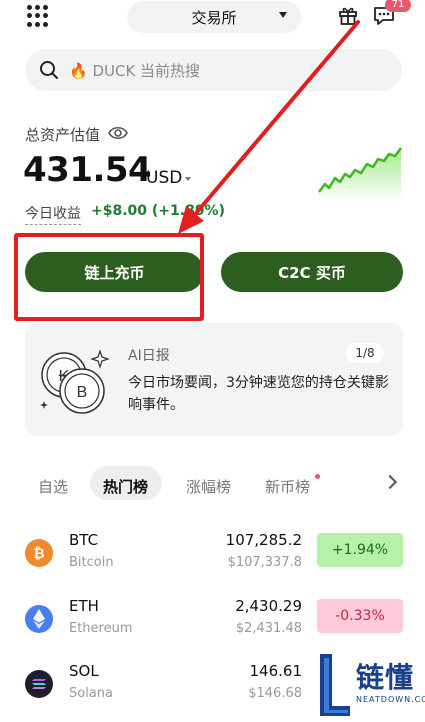  I want to click on tab-gainers: 涨幅榜, so click(208, 486).